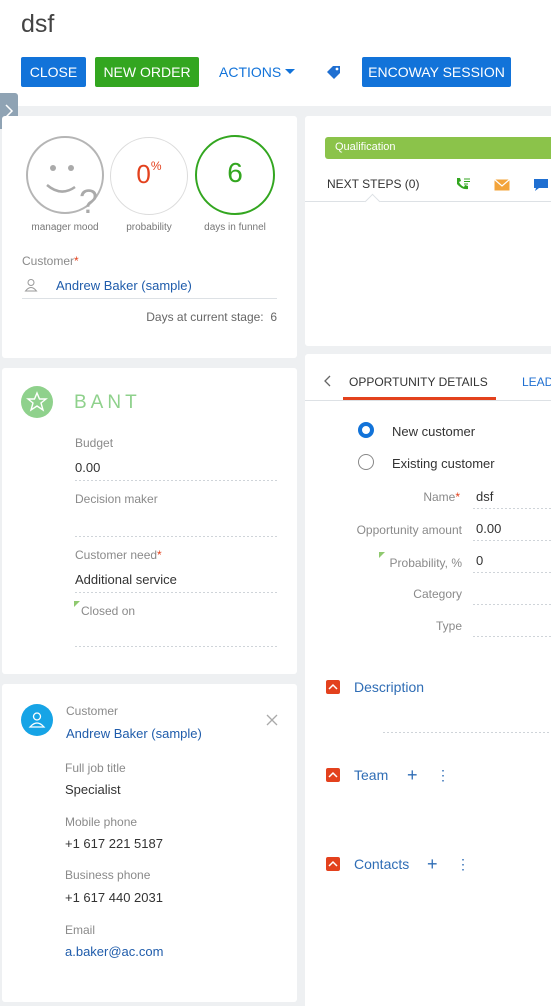 This screenshot has width=551, height=1006. Describe the element at coordinates (463, 184) in the screenshot. I see `phone-icon` at that location.